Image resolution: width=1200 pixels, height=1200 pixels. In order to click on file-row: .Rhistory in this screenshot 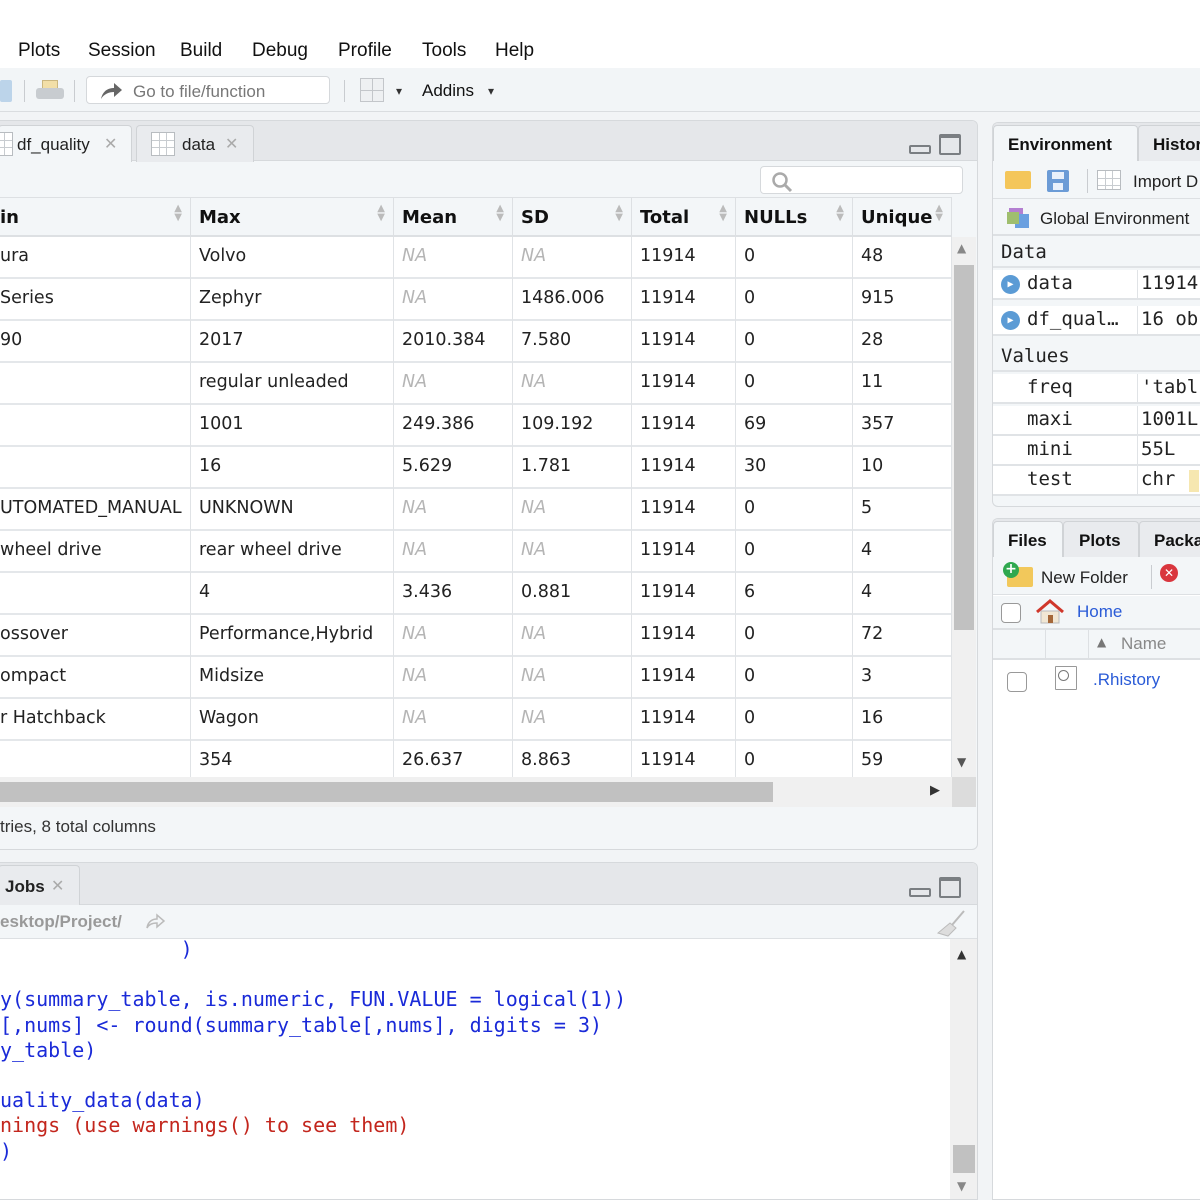, I will do `click(1096, 681)`.